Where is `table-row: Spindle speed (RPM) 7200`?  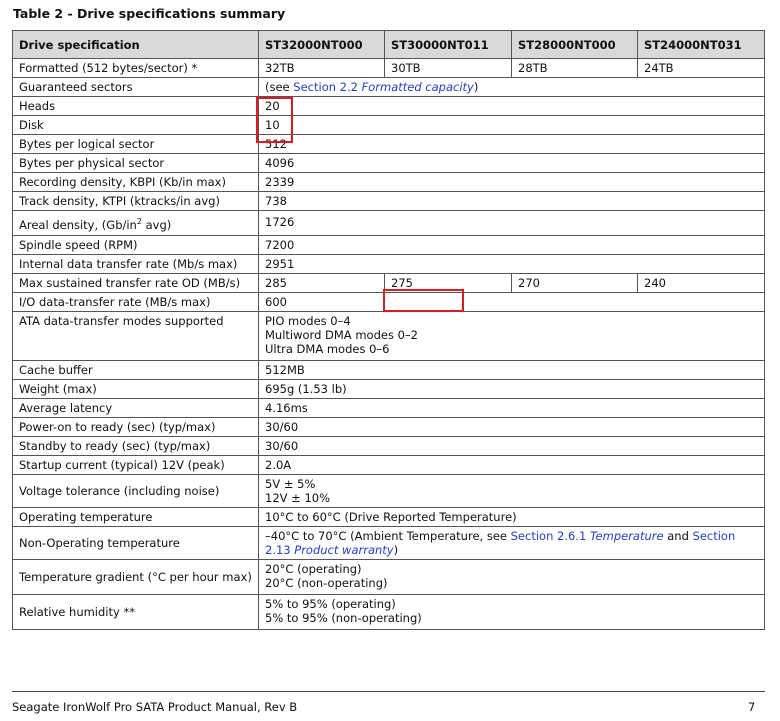 table-row: Spindle speed (RPM) 7200 is located at coordinates (388, 244).